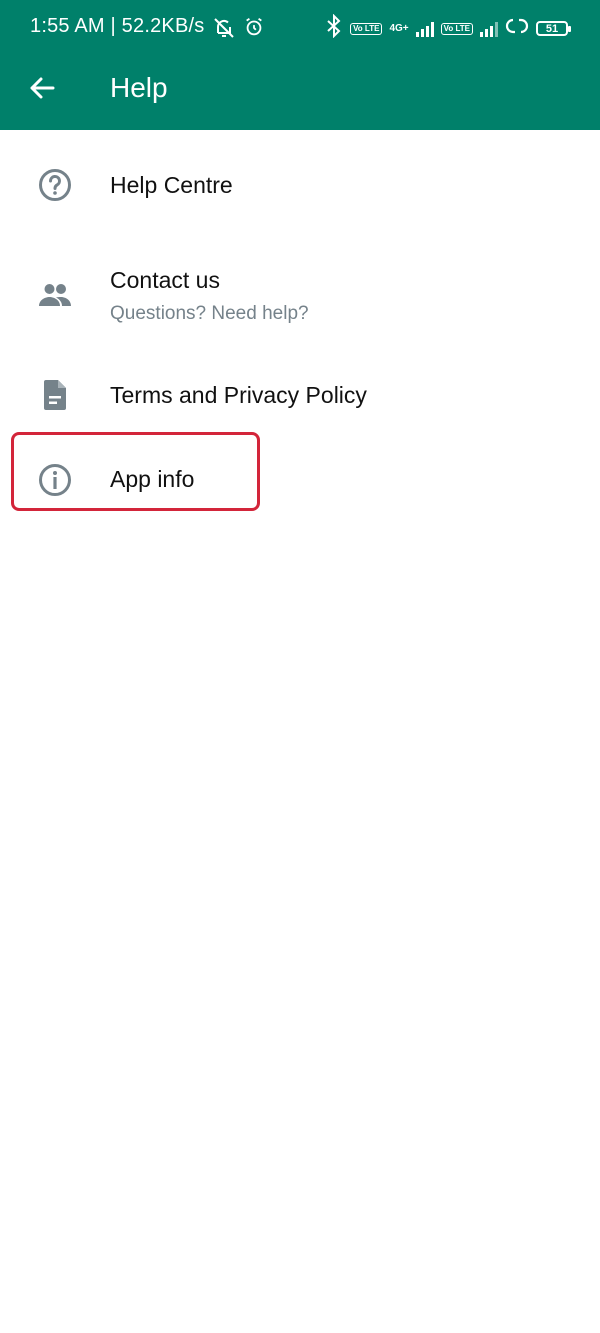  Describe the element at coordinates (117, 26) in the screenshot. I see `status-time-speed: 1:55 AM | 52.2KB/s` at that location.